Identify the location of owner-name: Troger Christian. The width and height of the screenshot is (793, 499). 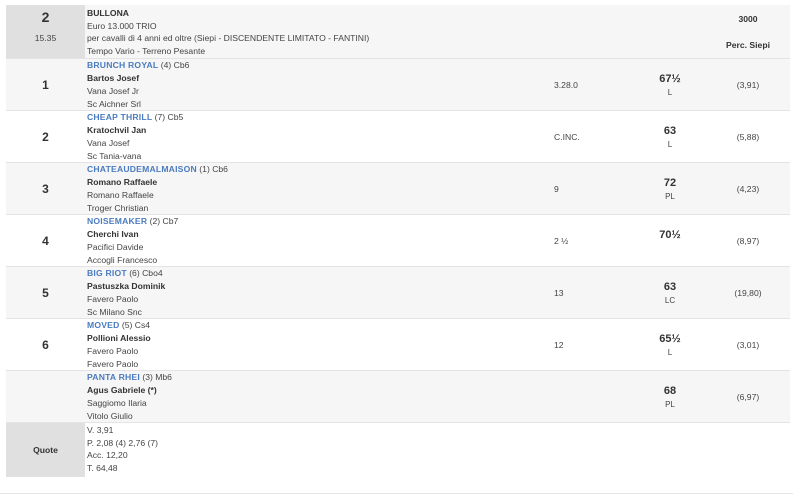
(118, 208).